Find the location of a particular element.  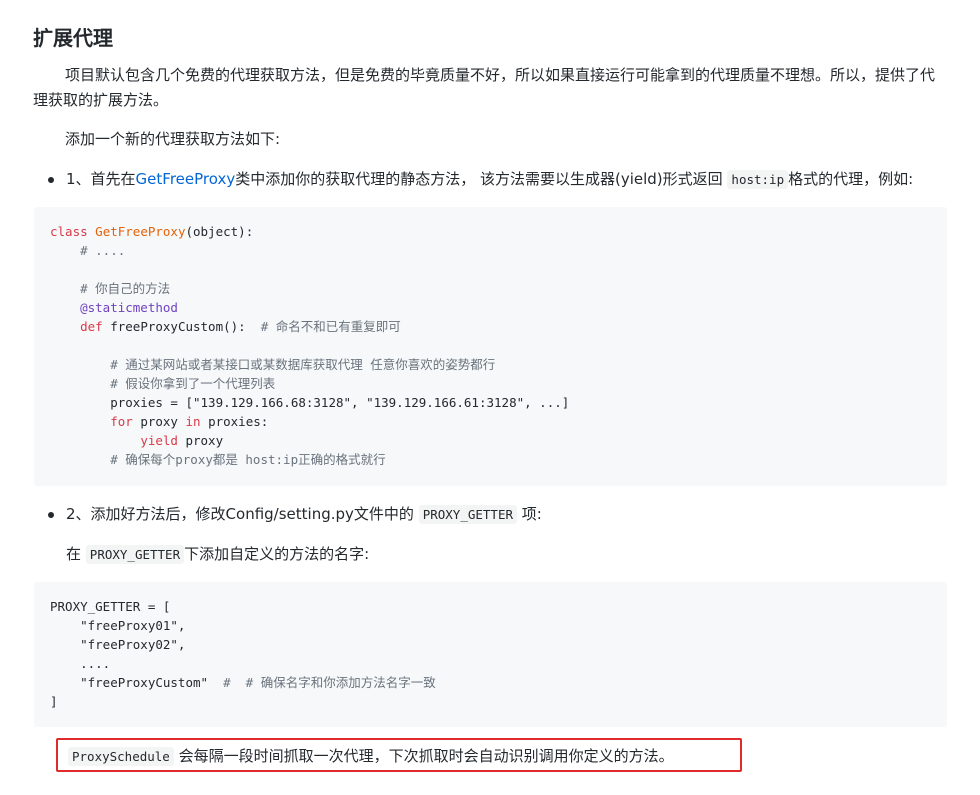

host-ip-code: host:ip is located at coordinates (758, 179).